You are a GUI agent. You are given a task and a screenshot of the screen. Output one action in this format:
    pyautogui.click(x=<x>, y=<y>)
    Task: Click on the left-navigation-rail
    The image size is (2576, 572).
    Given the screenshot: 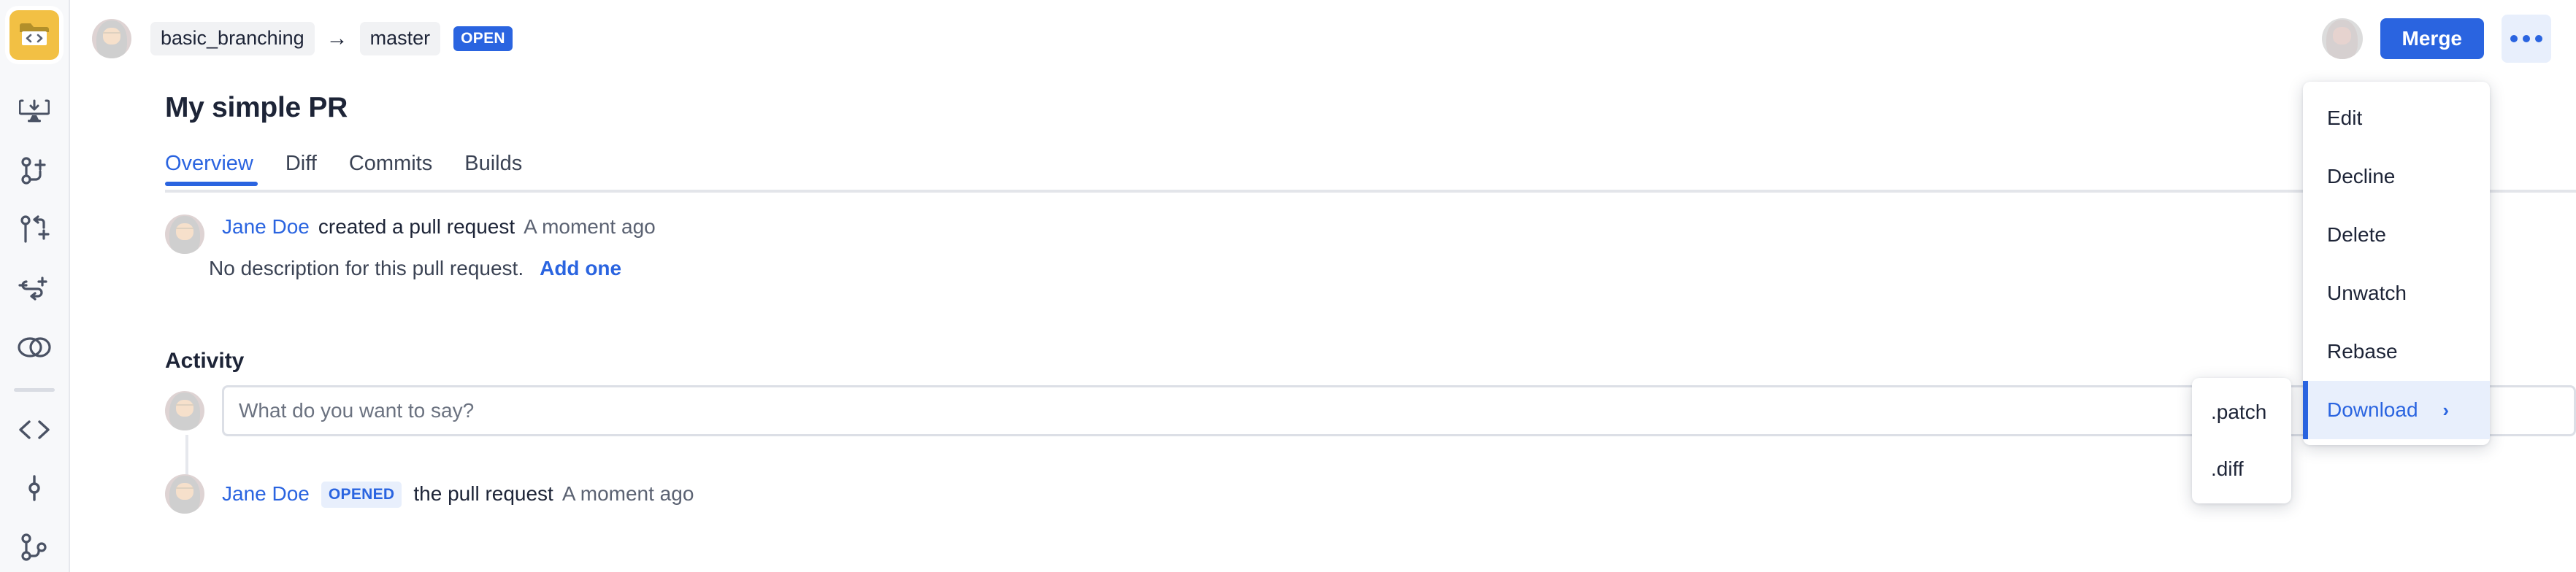 What is the action you would take?
    pyautogui.click(x=35, y=286)
    